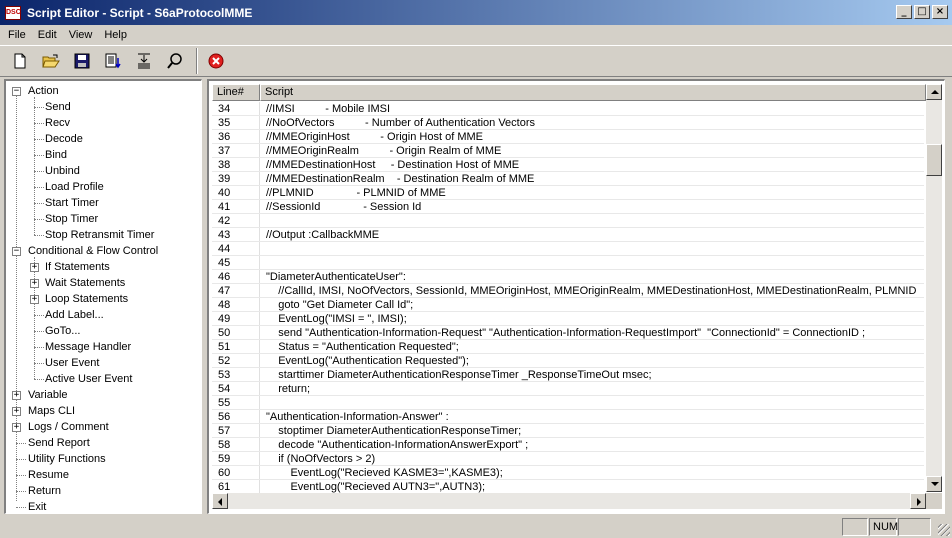 This screenshot has height=538, width=952. I want to click on close-button: ×, so click(940, 12).